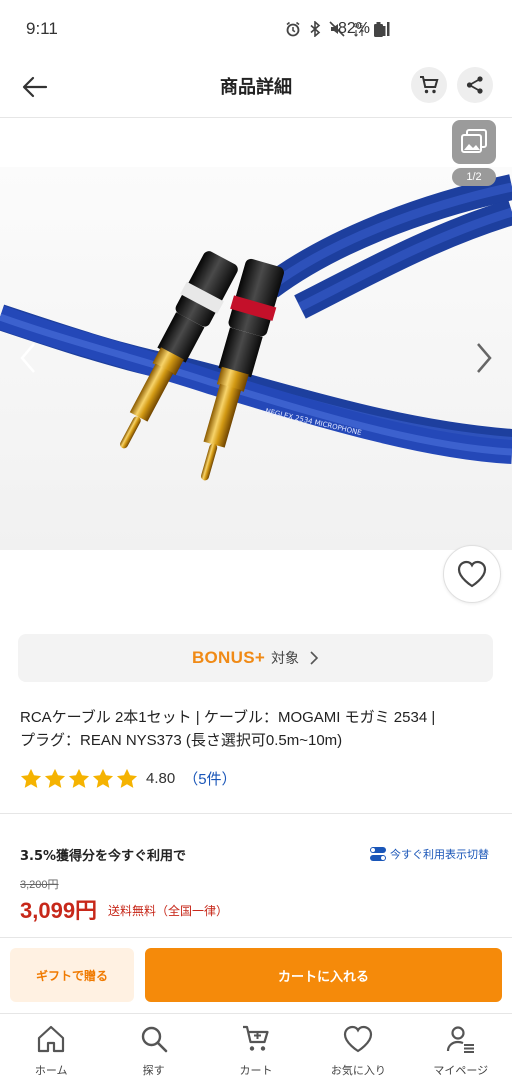  I want to click on bluetooth-icon, so click(315, 29).